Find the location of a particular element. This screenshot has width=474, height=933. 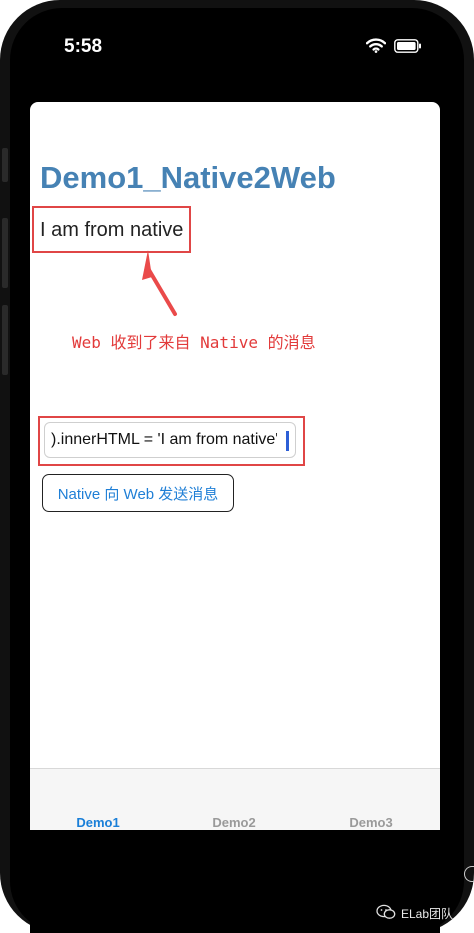

wifi-icon is located at coordinates (376, 45).